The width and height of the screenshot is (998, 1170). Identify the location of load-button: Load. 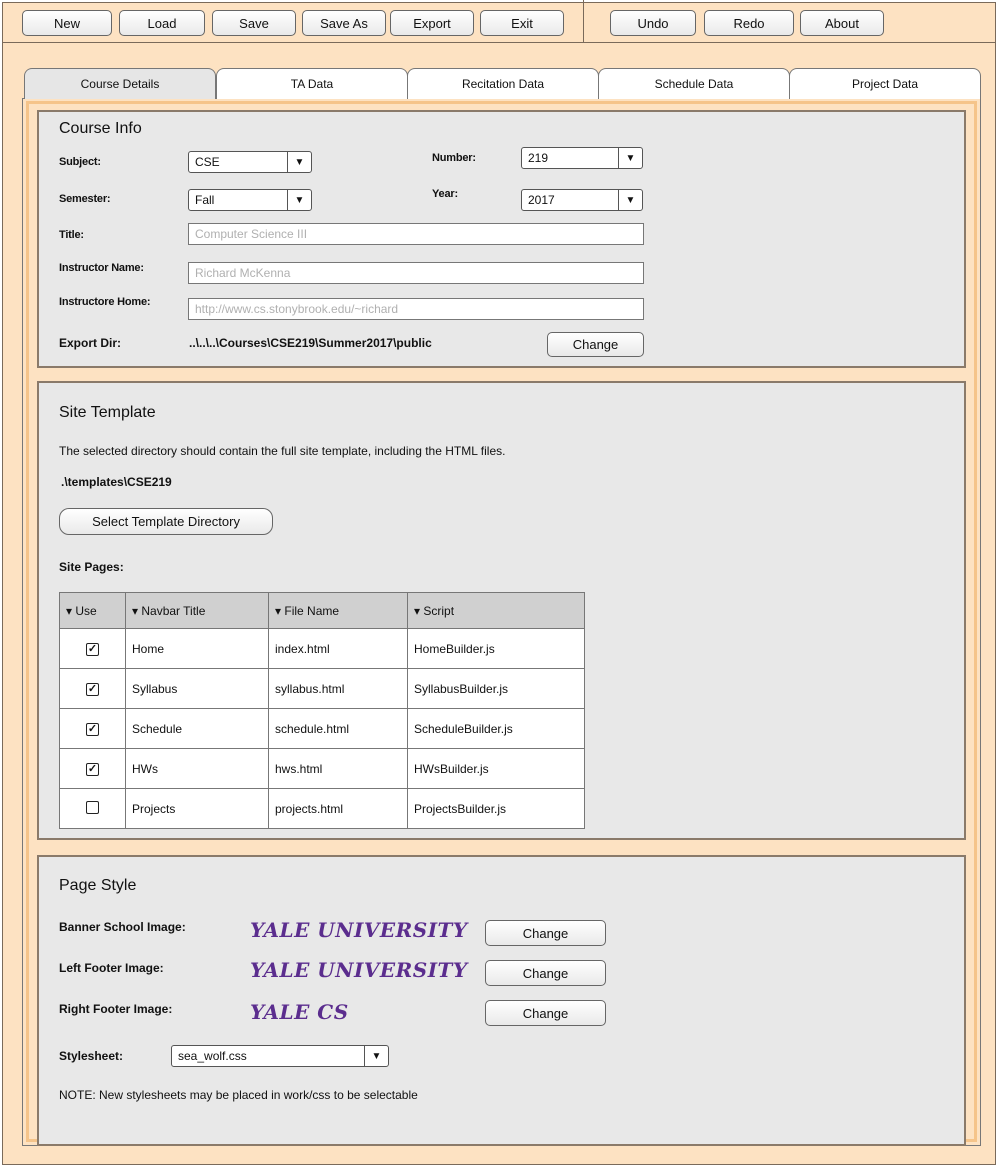
(162, 23).